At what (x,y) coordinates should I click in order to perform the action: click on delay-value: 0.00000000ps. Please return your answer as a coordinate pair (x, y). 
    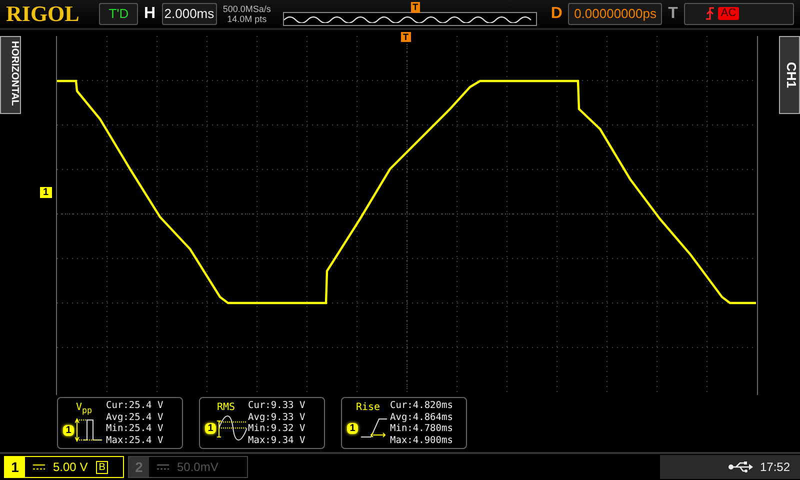
    Looking at the image, I should click on (615, 13).